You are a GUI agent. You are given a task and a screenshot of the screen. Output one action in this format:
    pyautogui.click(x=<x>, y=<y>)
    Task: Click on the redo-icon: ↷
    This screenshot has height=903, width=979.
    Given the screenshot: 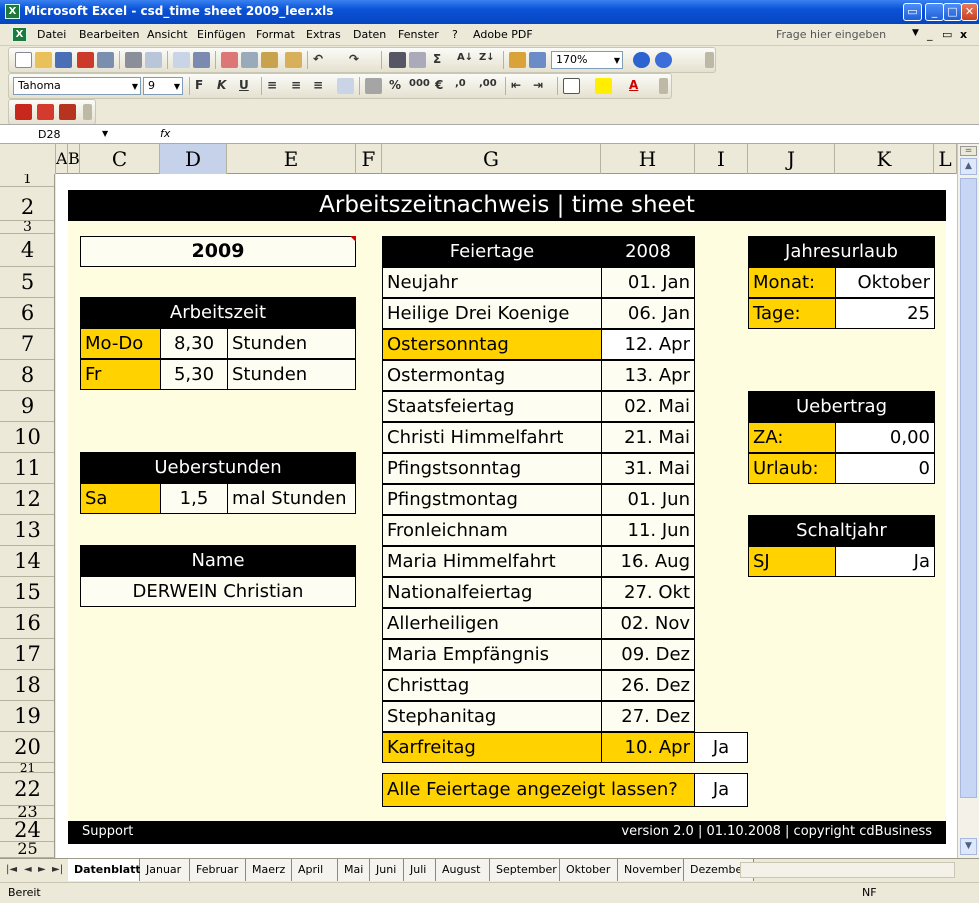 What is the action you would take?
    pyautogui.click(x=354, y=59)
    